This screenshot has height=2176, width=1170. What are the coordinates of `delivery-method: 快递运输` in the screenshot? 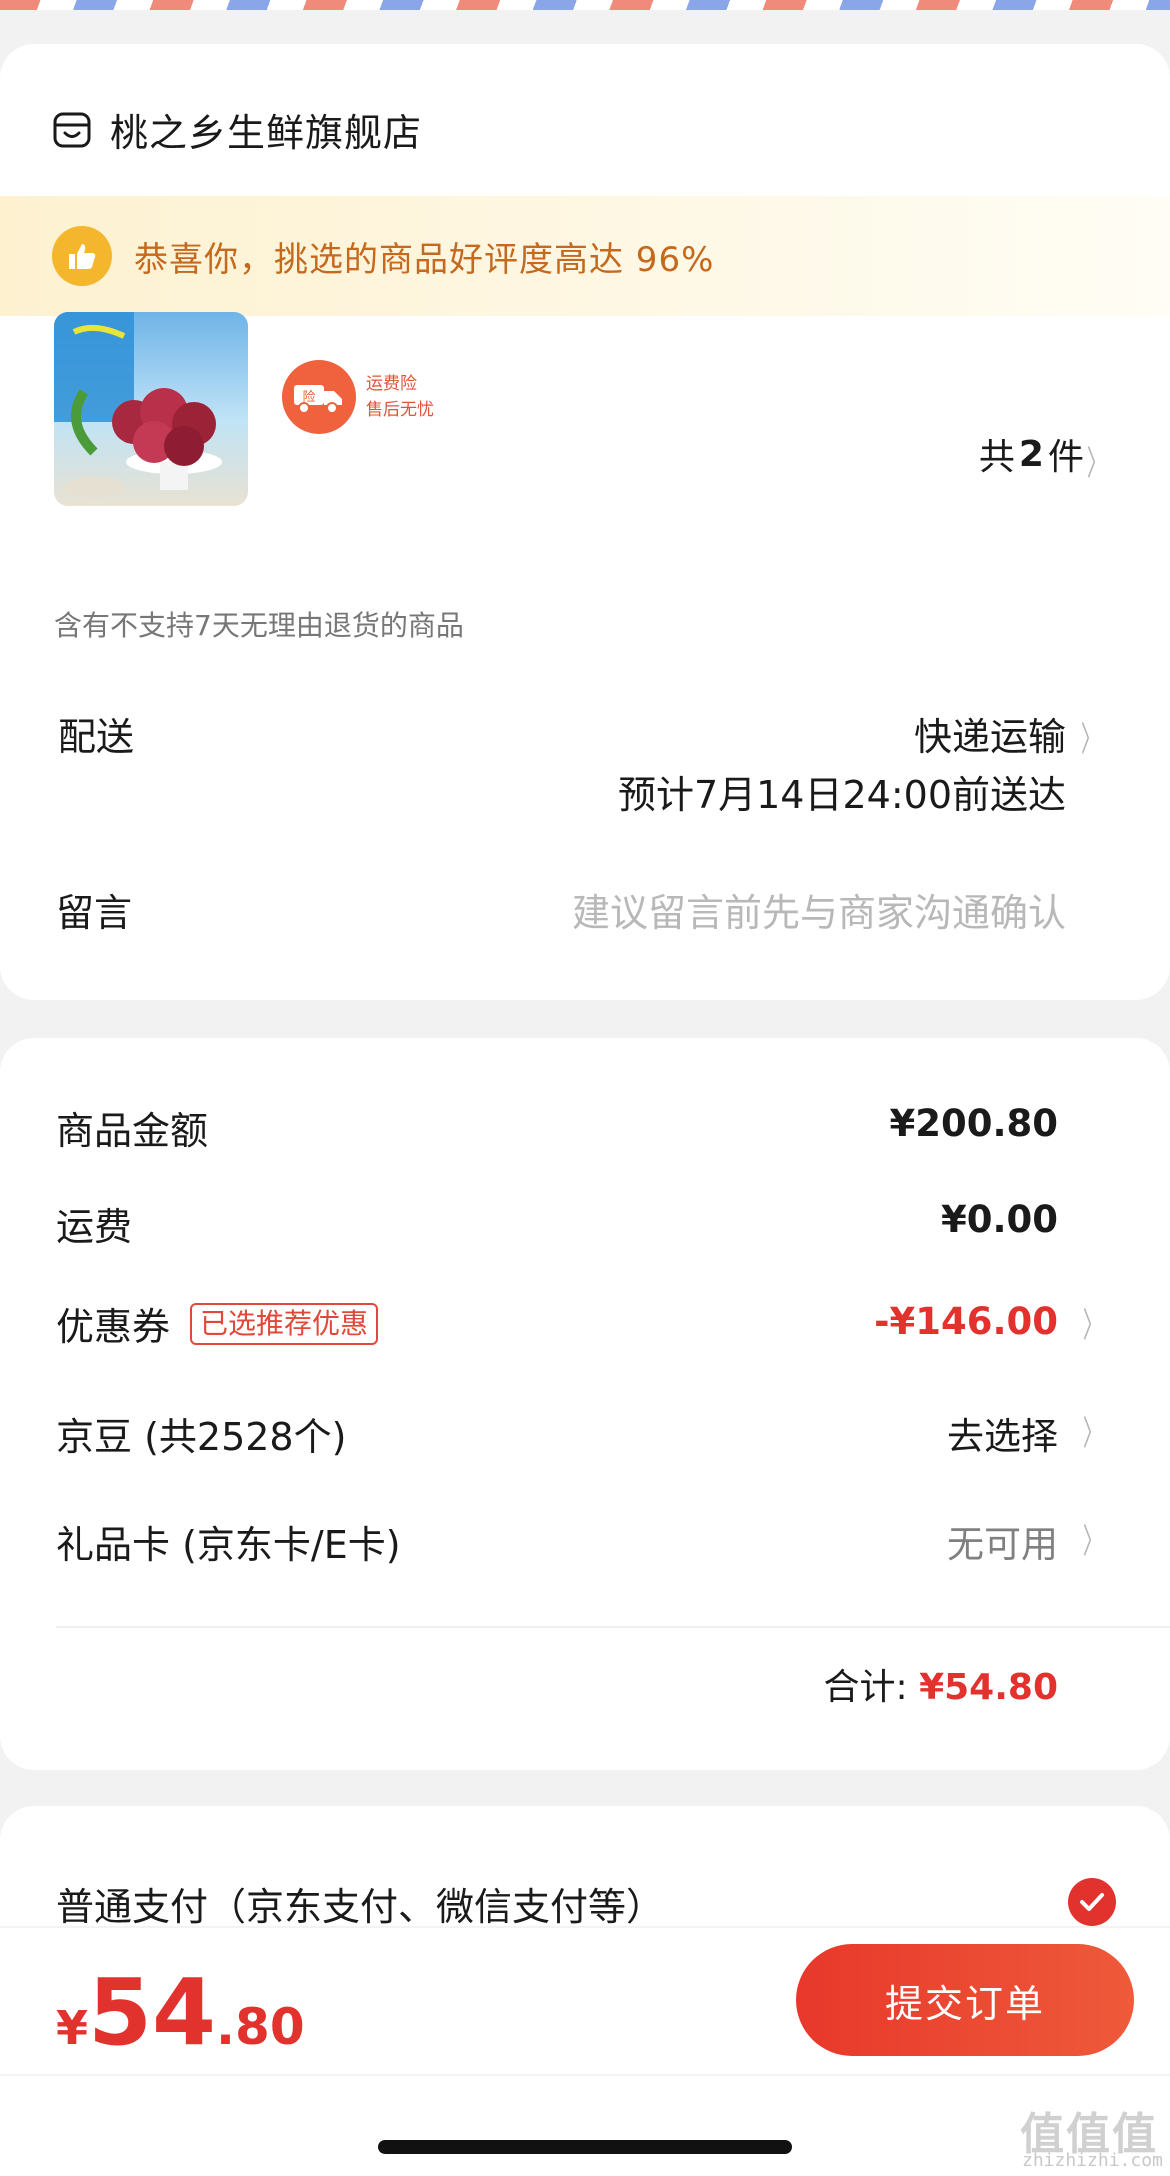 It's located at (990, 733).